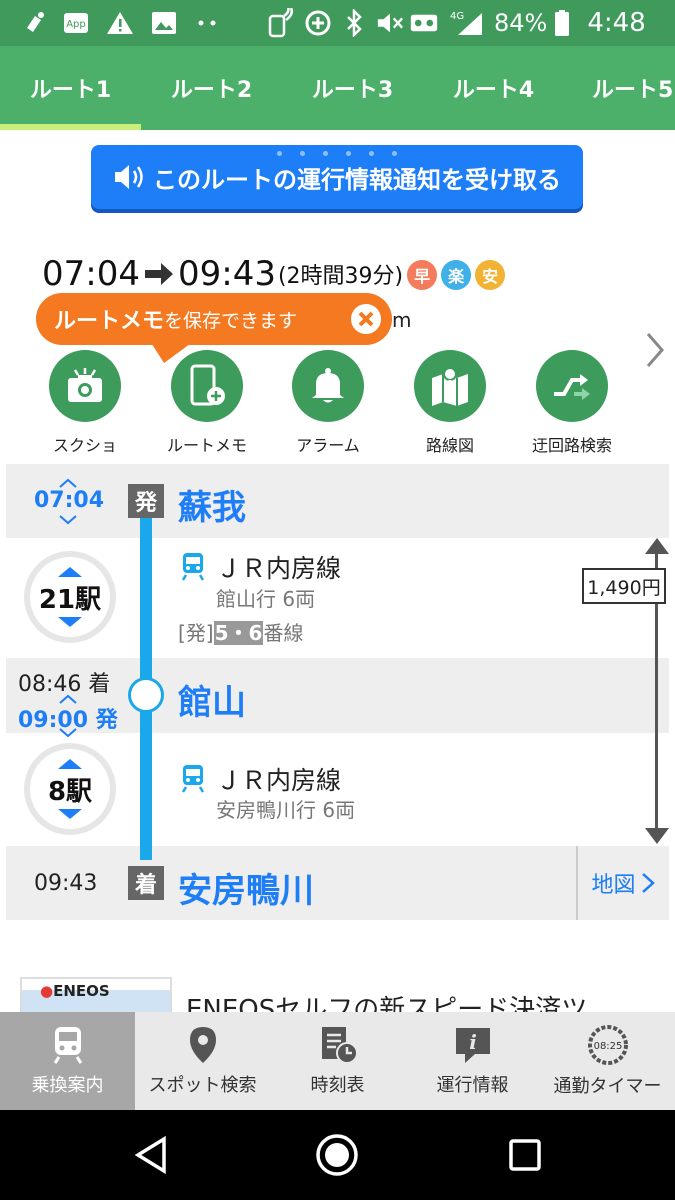 The height and width of the screenshot is (1200, 675). Describe the element at coordinates (68, 483) in the screenshot. I see `chevron-up-icon` at that location.